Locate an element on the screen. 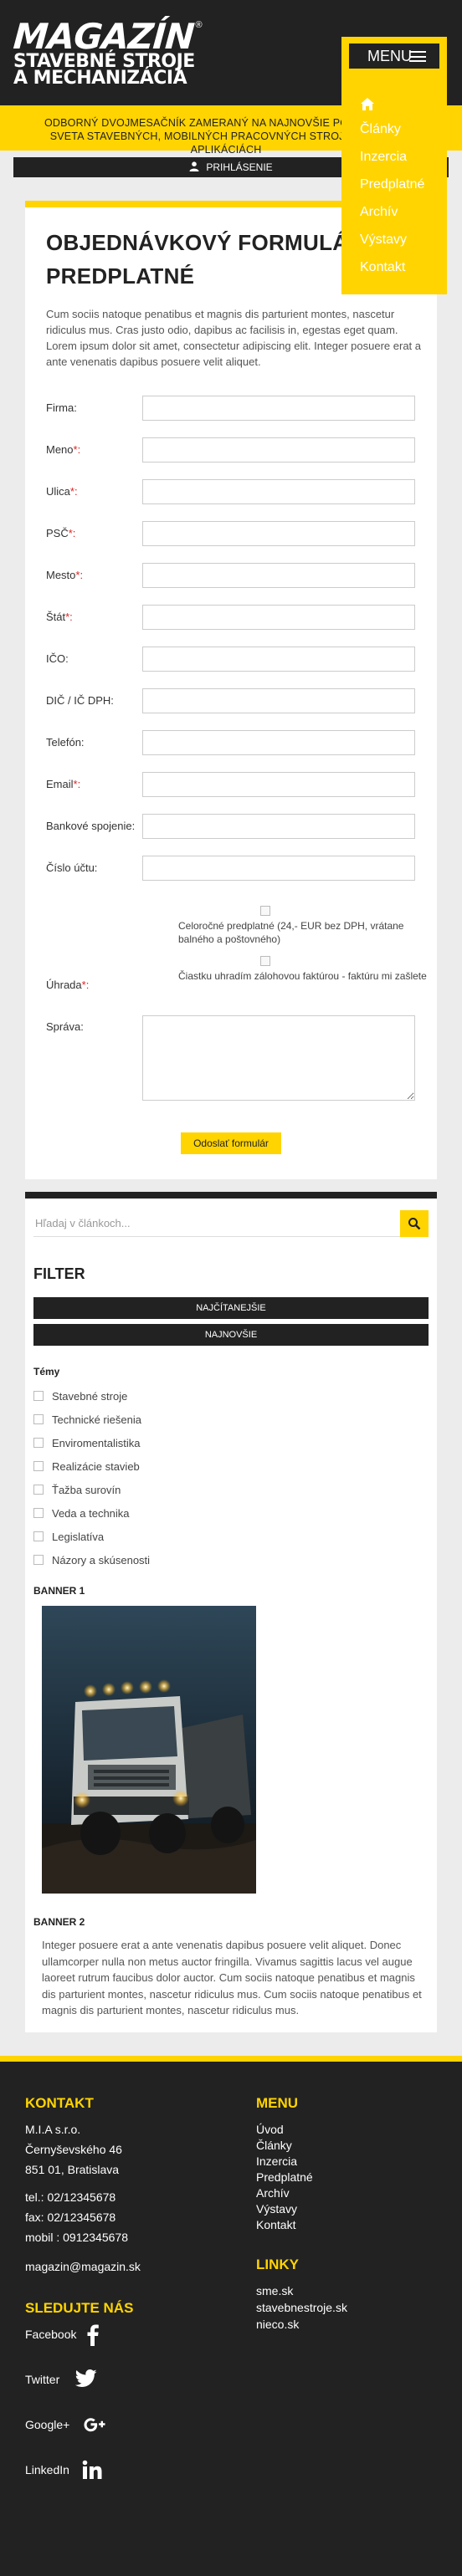 This screenshot has height=2576, width=462. field-dic: DIČ / IČ DPH: is located at coordinates (235, 700).